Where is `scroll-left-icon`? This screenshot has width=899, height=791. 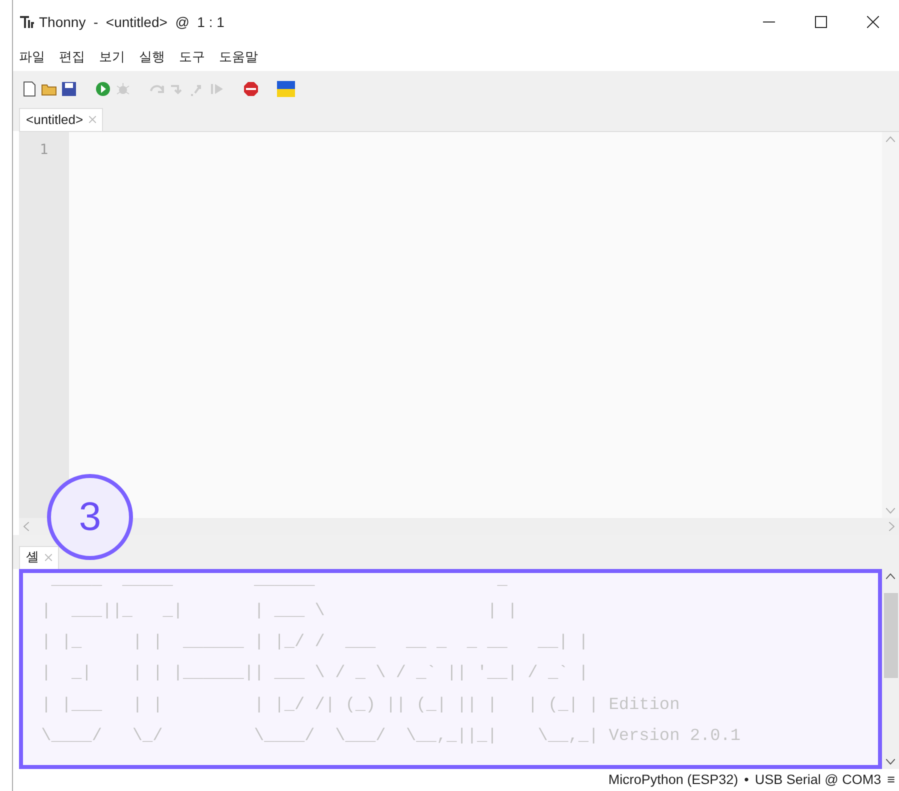 scroll-left-icon is located at coordinates (26, 526).